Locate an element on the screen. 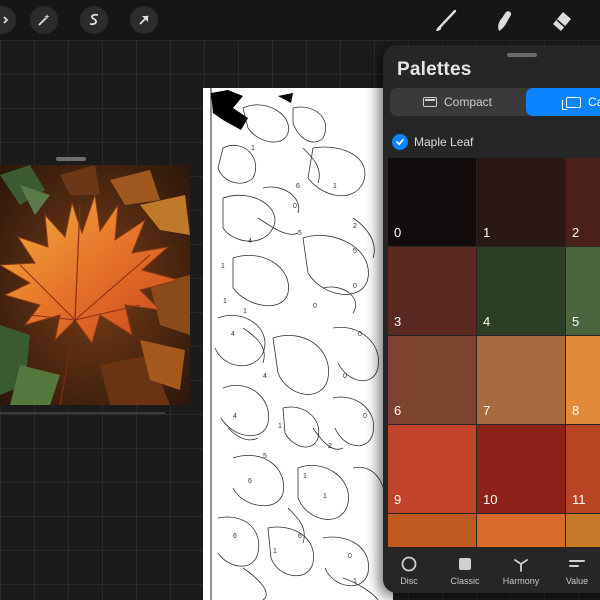 Image resolution: width=600 pixels, height=600 pixels. adjustments-icon is located at coordinates (6, 20).